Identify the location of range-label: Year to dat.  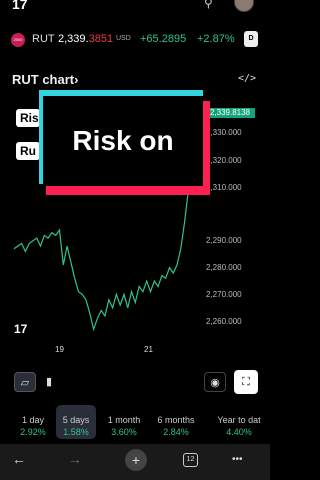
(239, 420).